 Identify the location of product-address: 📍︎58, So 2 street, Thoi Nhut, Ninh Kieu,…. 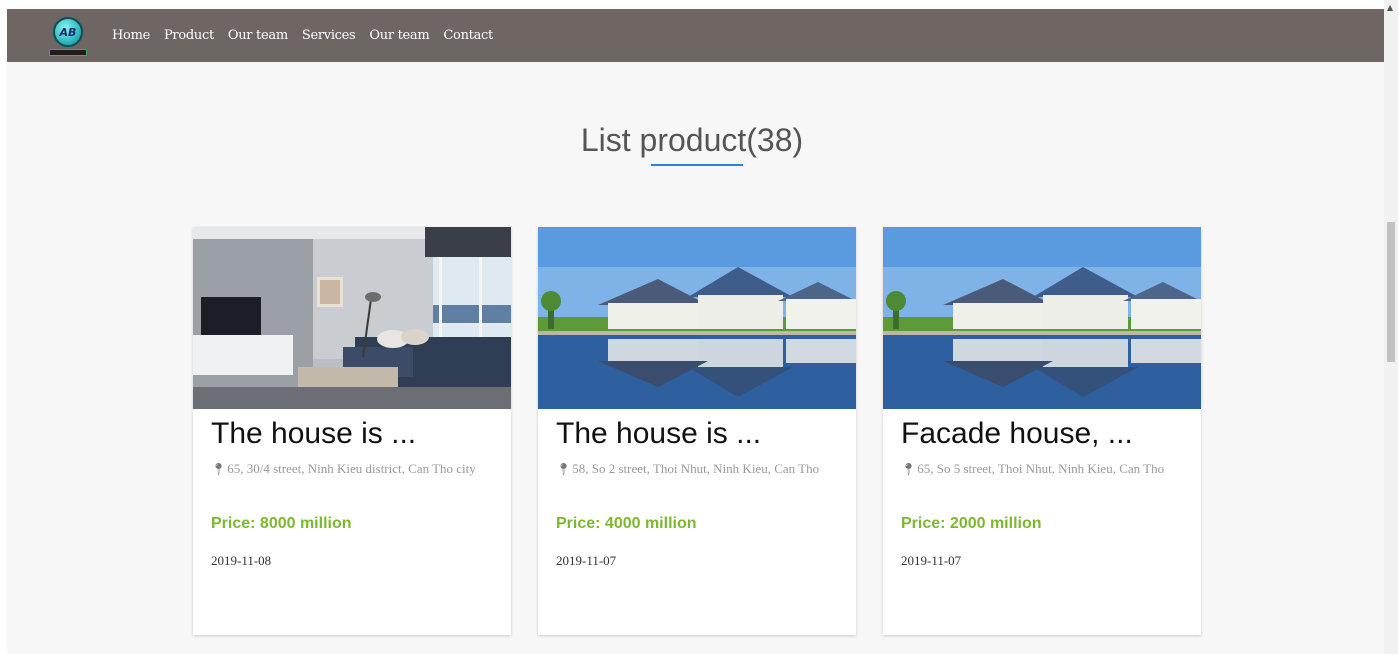
(701, 469).